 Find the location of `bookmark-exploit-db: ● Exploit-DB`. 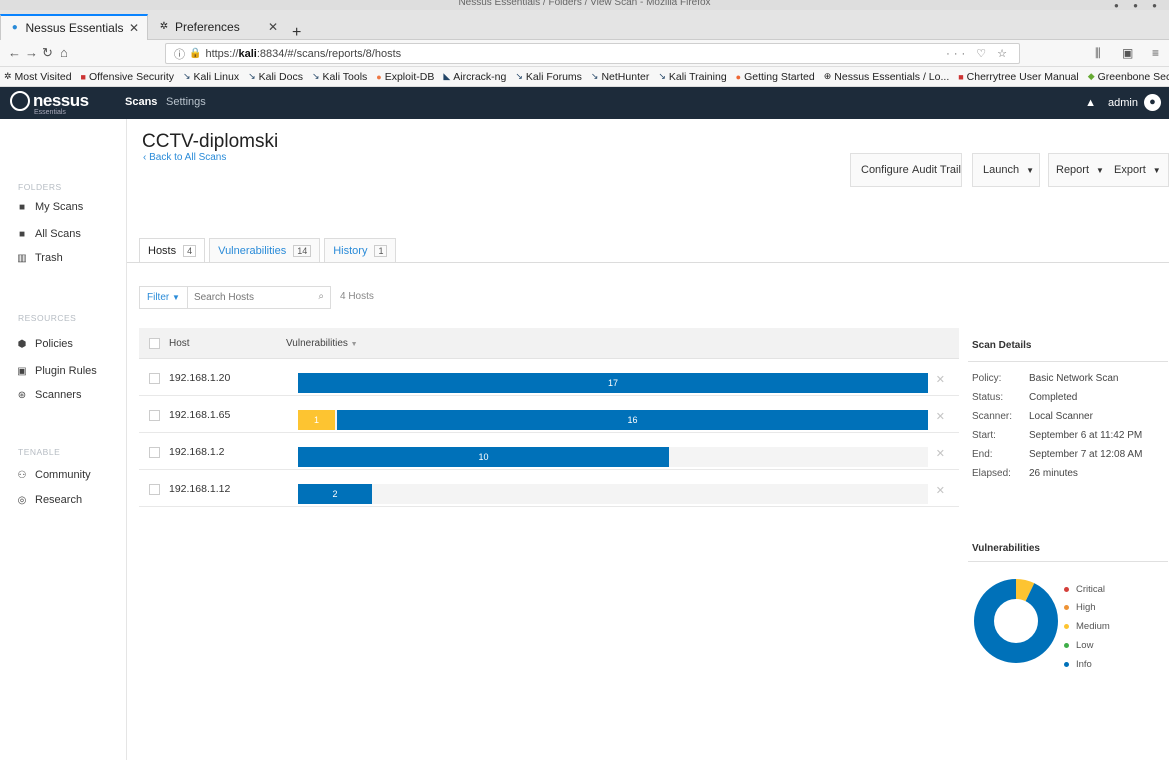

bookmark-exploit-db: ● Exploit-DB is located at coordinates (405, 77).